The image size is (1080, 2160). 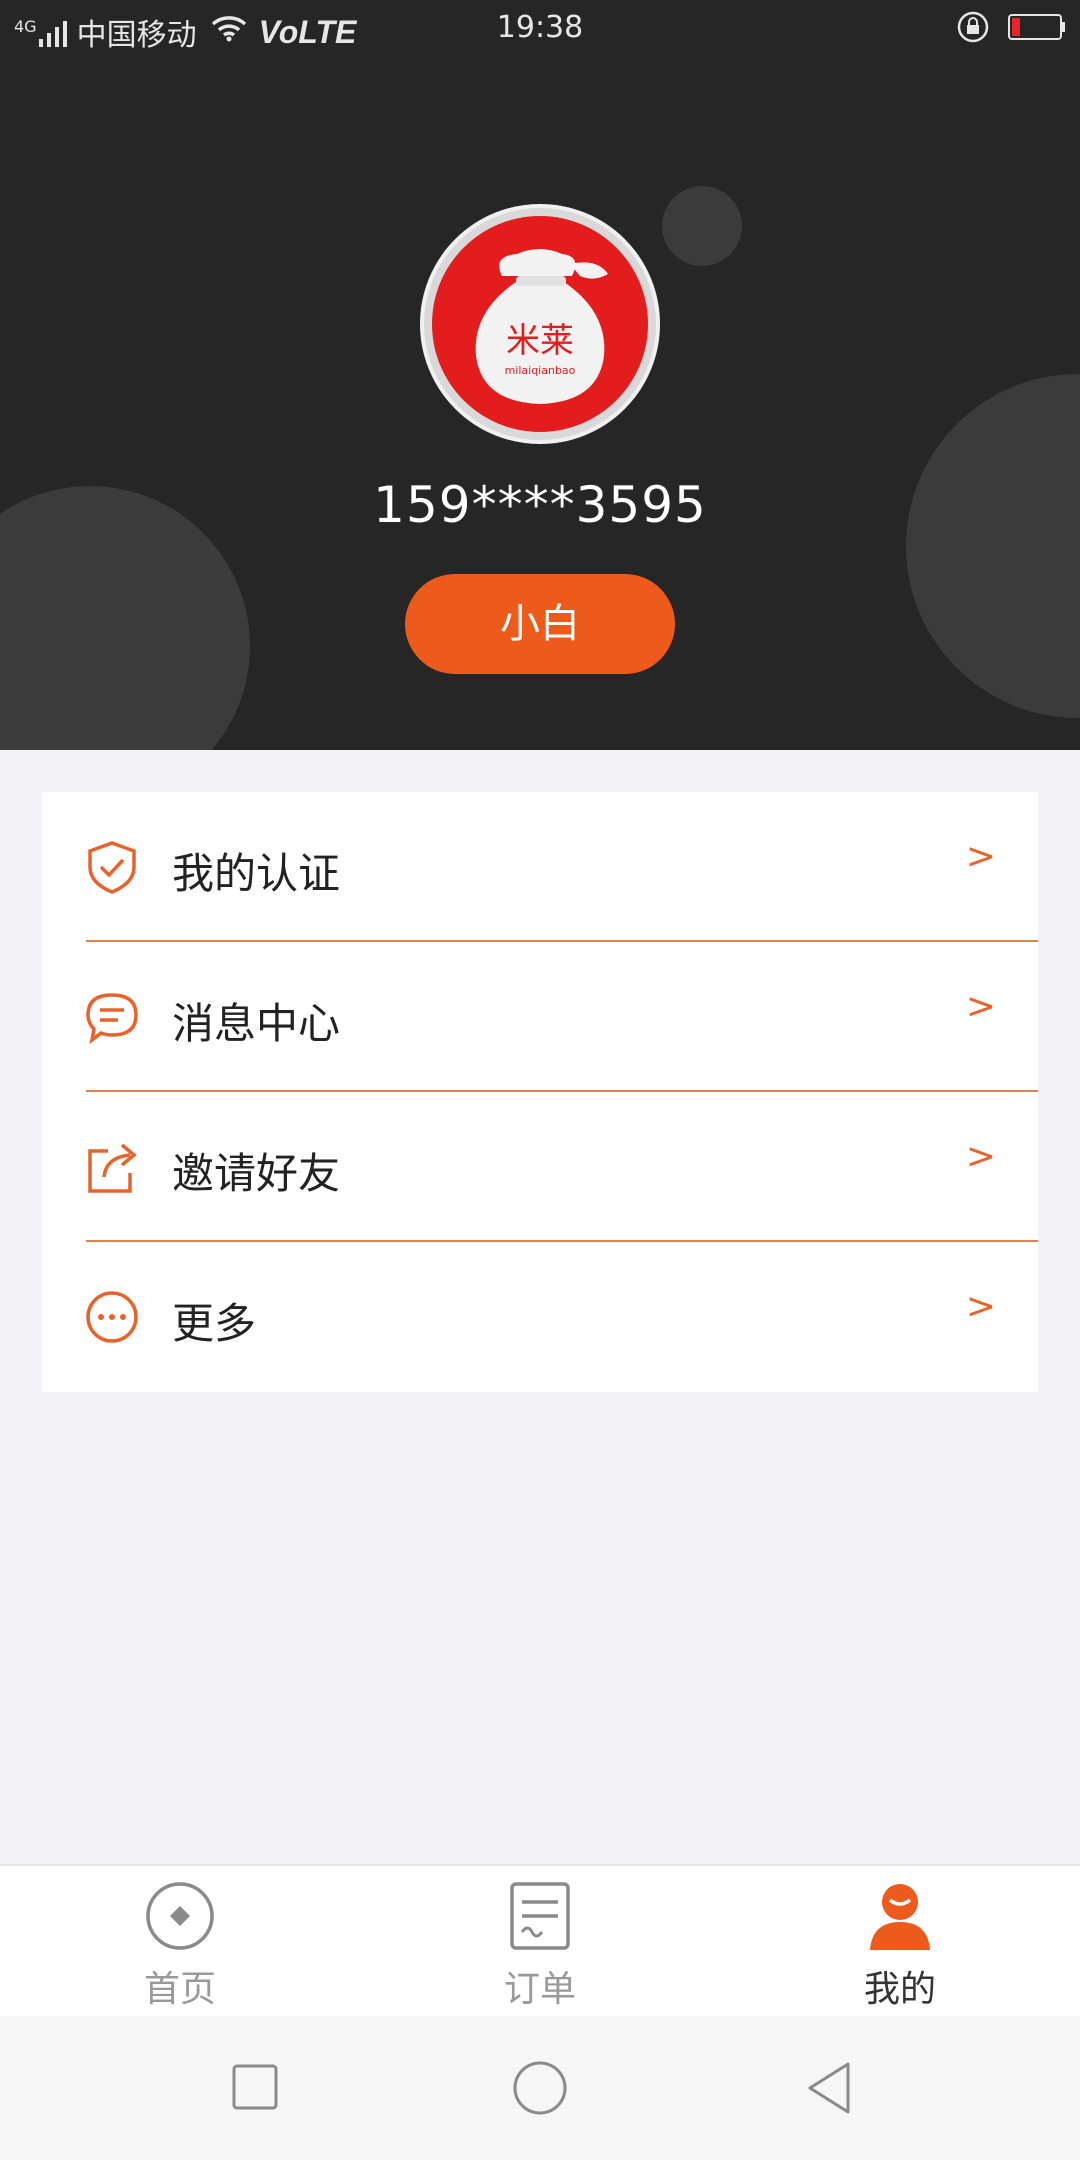 I want to click on status-time: 19:38, so click(x=540, y=27).